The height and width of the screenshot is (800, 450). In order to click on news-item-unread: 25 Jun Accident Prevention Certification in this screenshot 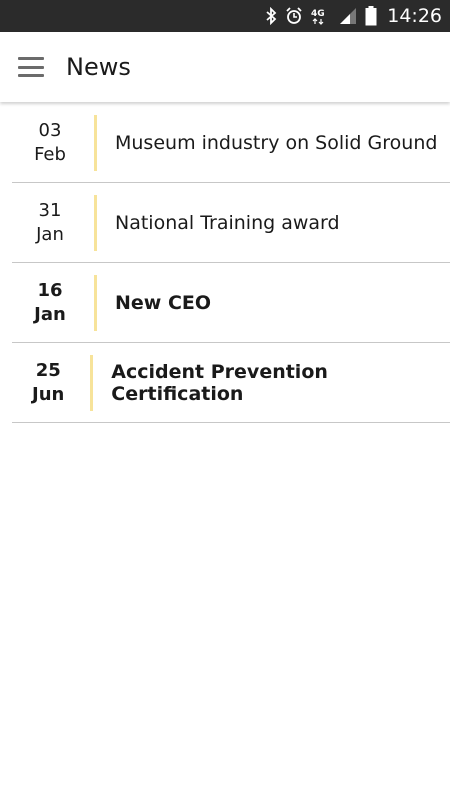, I will do `click(231, 383)`.